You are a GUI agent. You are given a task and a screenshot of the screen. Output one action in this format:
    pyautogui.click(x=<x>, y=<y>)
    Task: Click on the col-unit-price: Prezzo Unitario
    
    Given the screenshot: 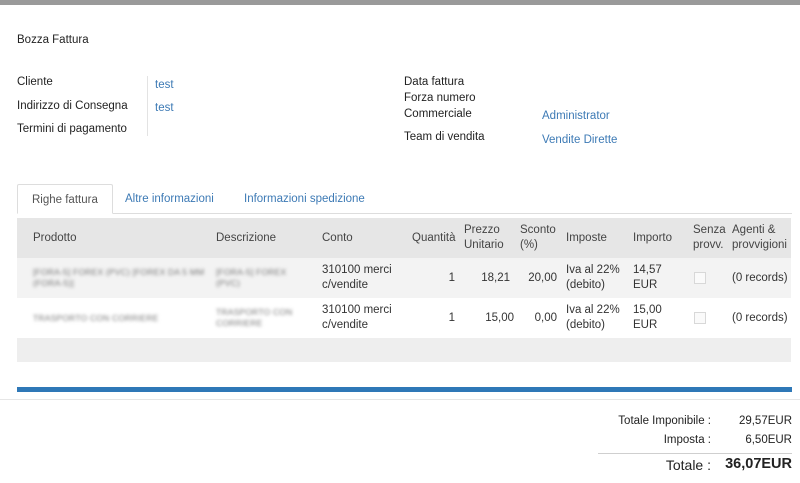 What is the action you would take?
    pyautogui.click(x=489, y=238)
    